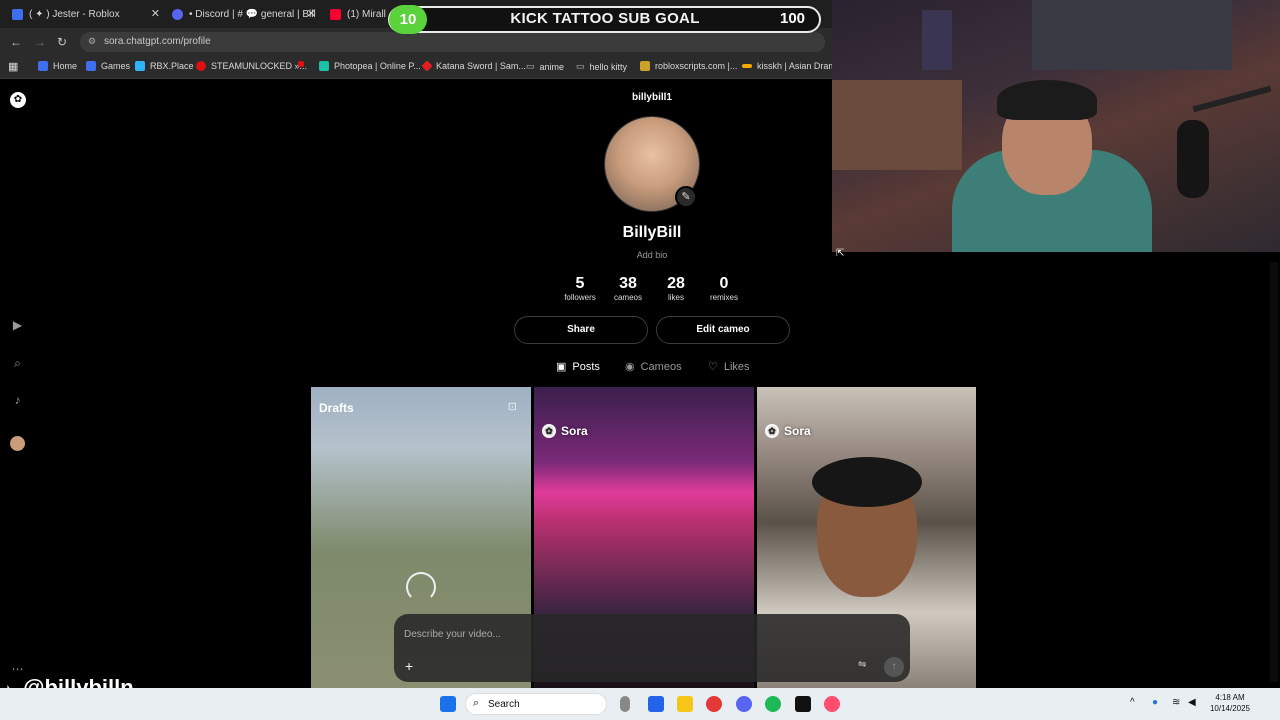  What do you see at coordinates (1230, 703) in the screenshot?
I see `clock: 4:18 AM 10/14/2025` at bounding box center [1230, 703].